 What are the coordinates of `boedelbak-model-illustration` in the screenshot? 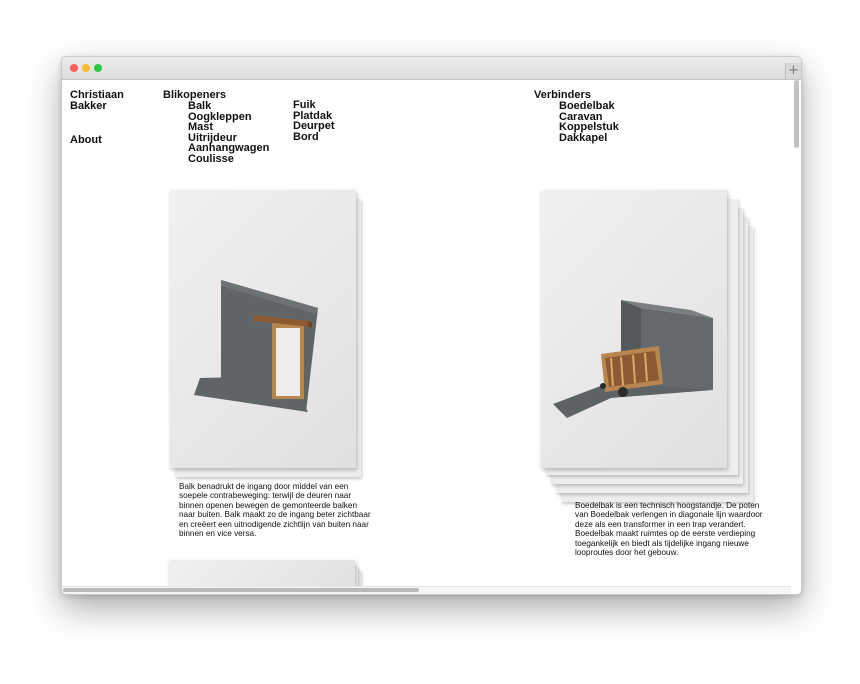 It's located at (633, 359).